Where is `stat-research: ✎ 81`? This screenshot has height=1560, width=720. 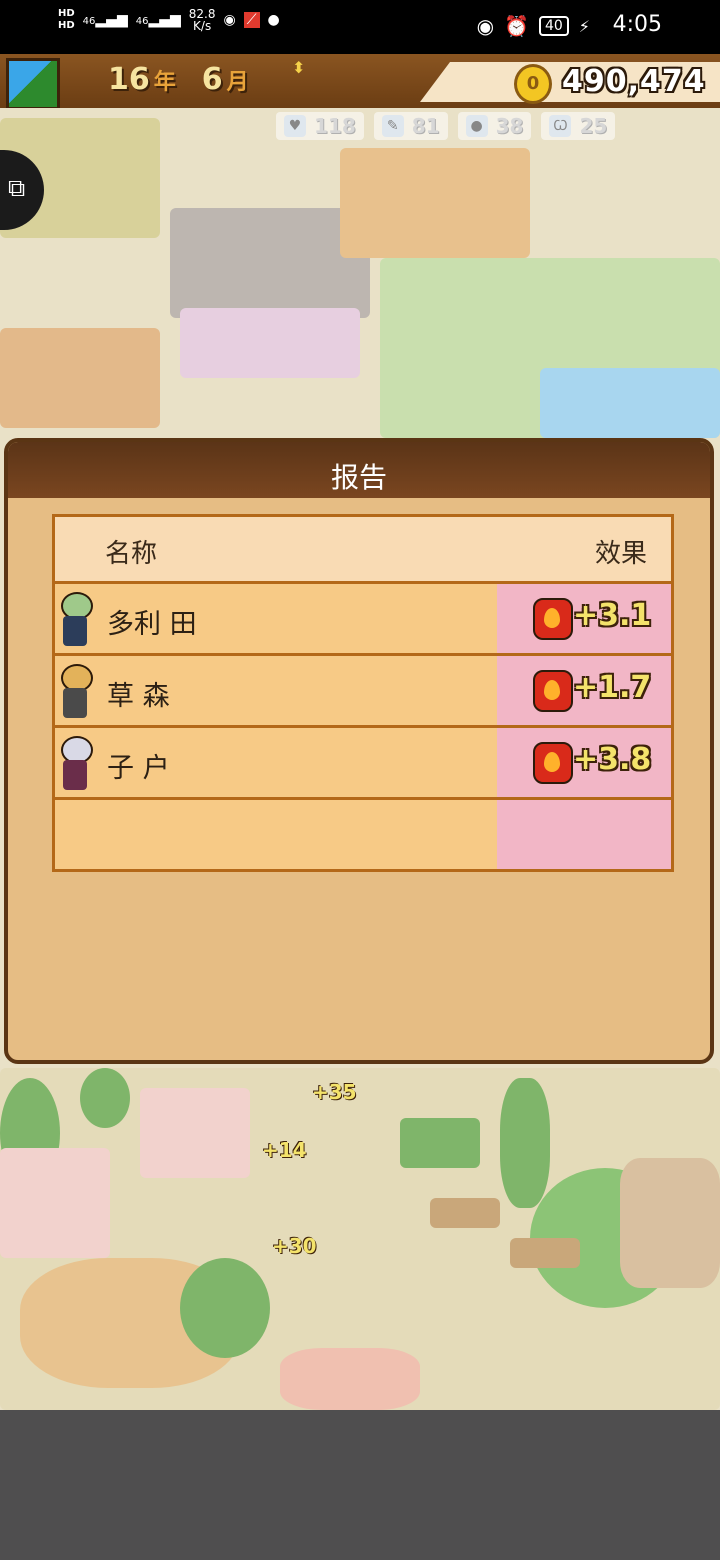 stat-research: ✎ 81 is located at coordinates (410, 126).